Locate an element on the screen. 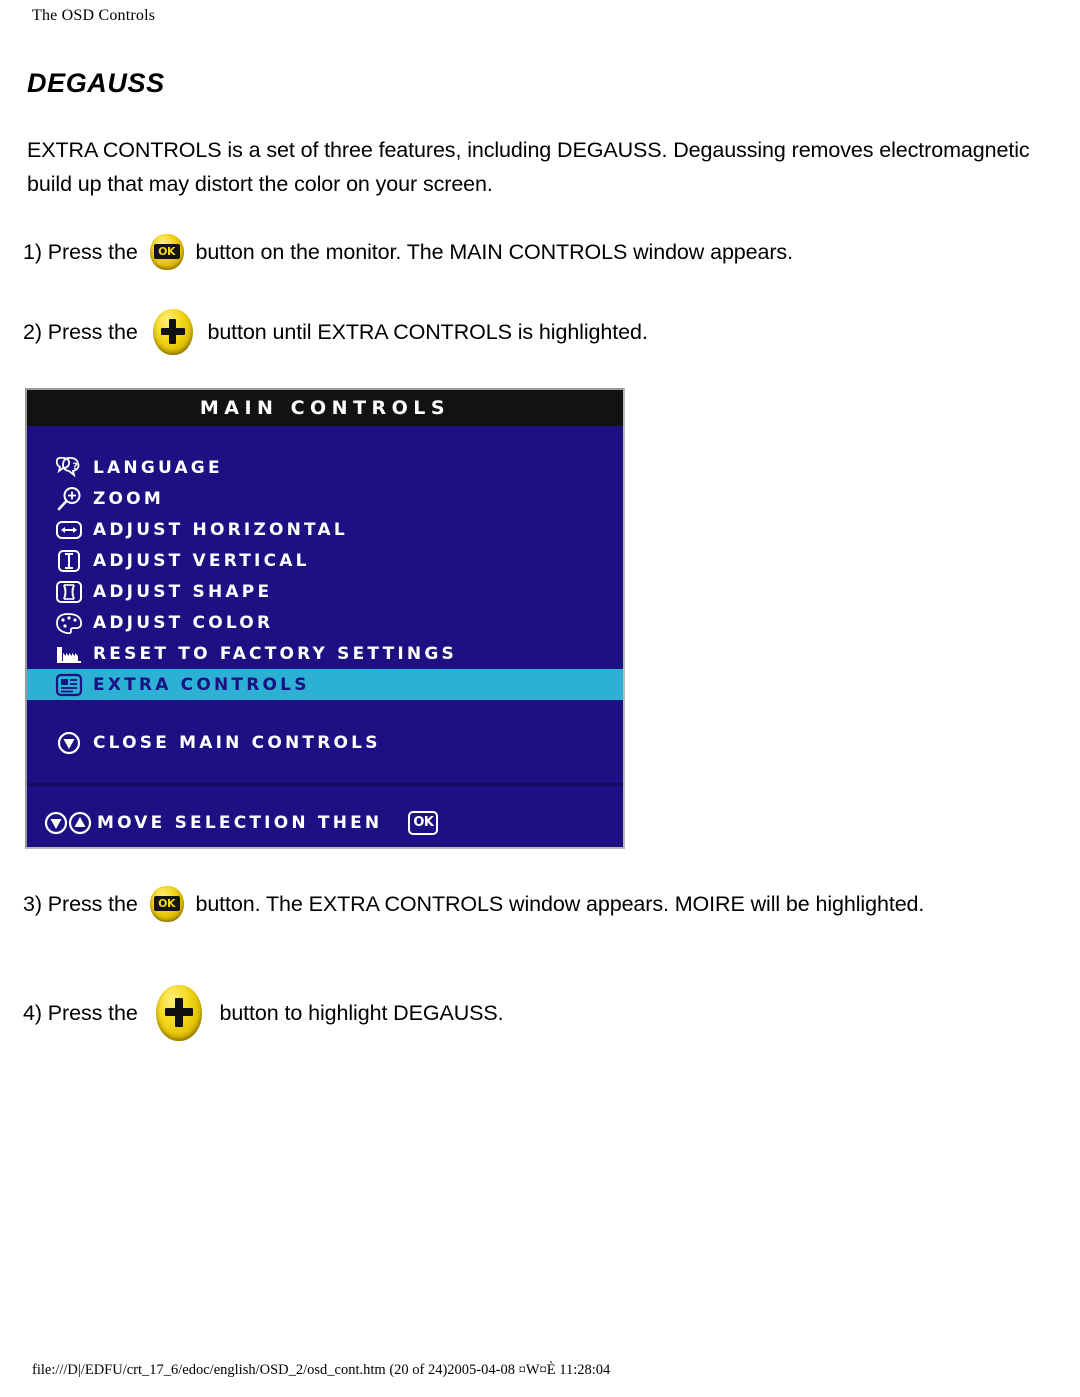  osd-top-spacer is located at coordinates (325, 439).